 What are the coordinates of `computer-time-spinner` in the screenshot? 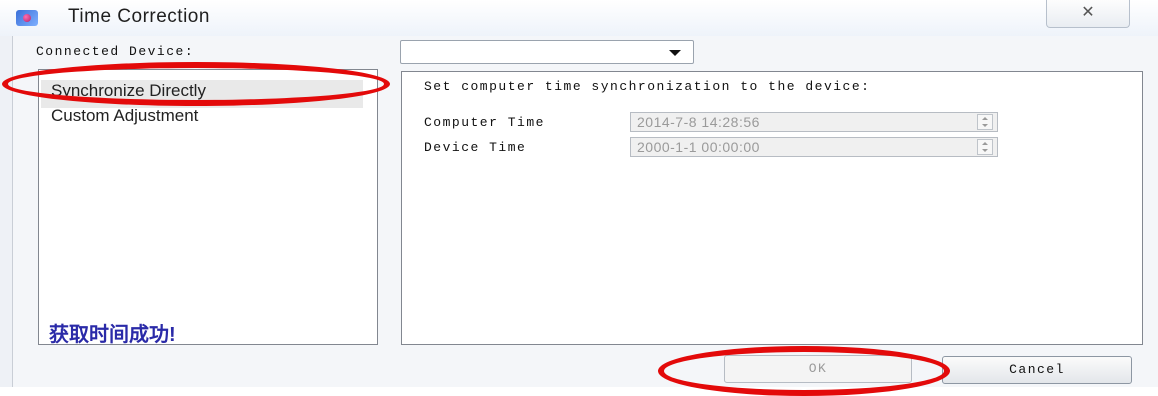 It's located at (985, 122).